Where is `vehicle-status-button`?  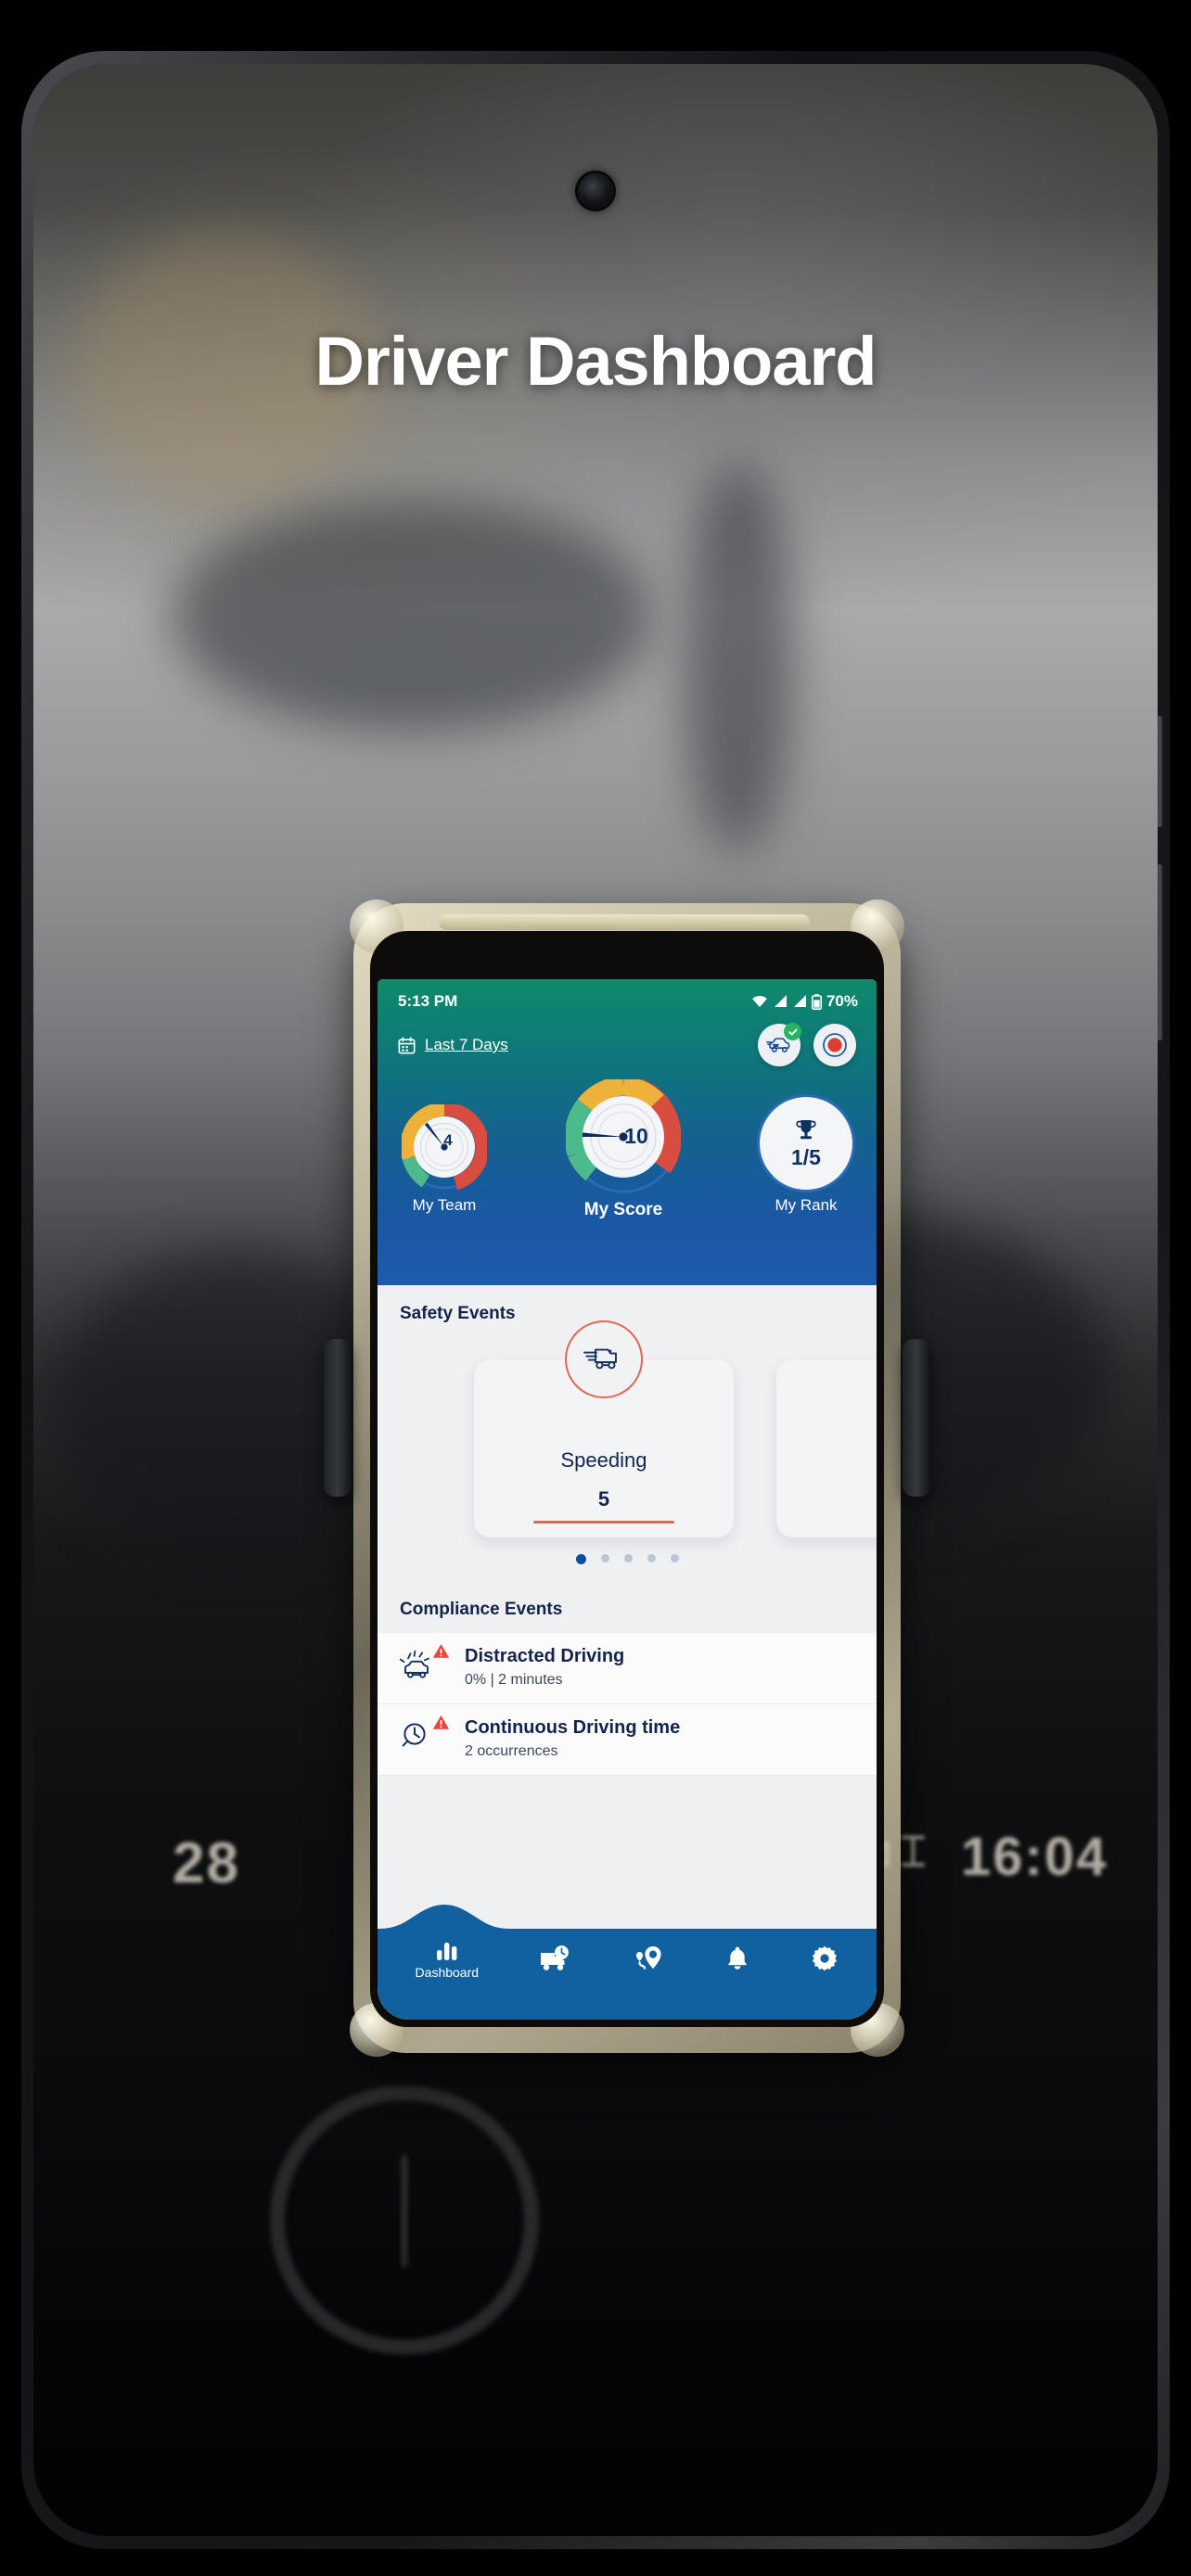 vehicle-status-button is located at coordinates (779, 1044).